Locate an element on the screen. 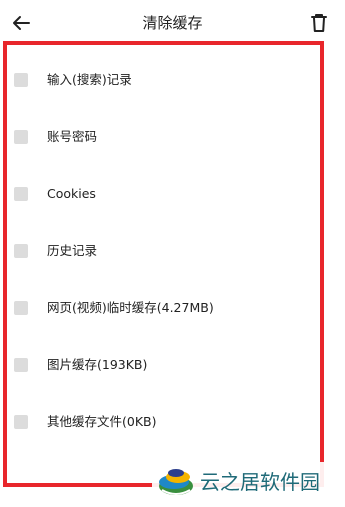  option-label: 其他缓存文件(0KB) is located at coordinates (102, 421).